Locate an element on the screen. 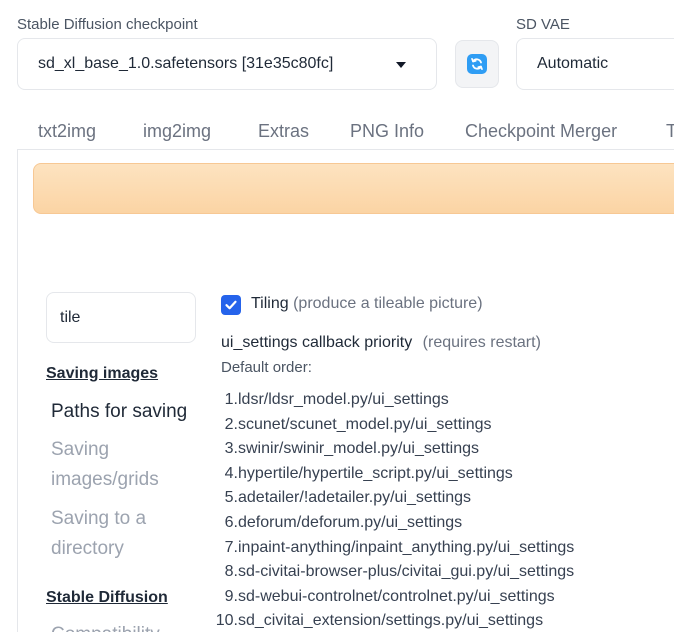 The width and height of the screenshot is (674, 632). callback-priority-text: ui_settings callback priority is located at coordinates (317, 342).